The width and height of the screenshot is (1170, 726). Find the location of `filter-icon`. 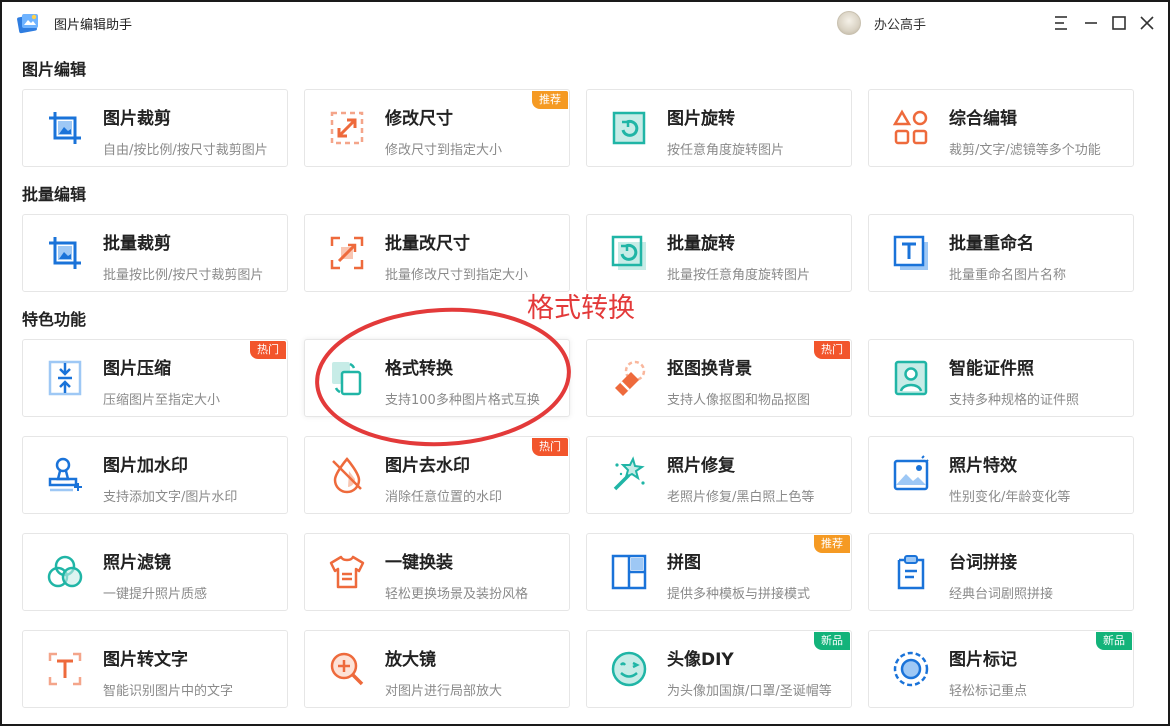

filter-icon is located at coordinates (65, 572).